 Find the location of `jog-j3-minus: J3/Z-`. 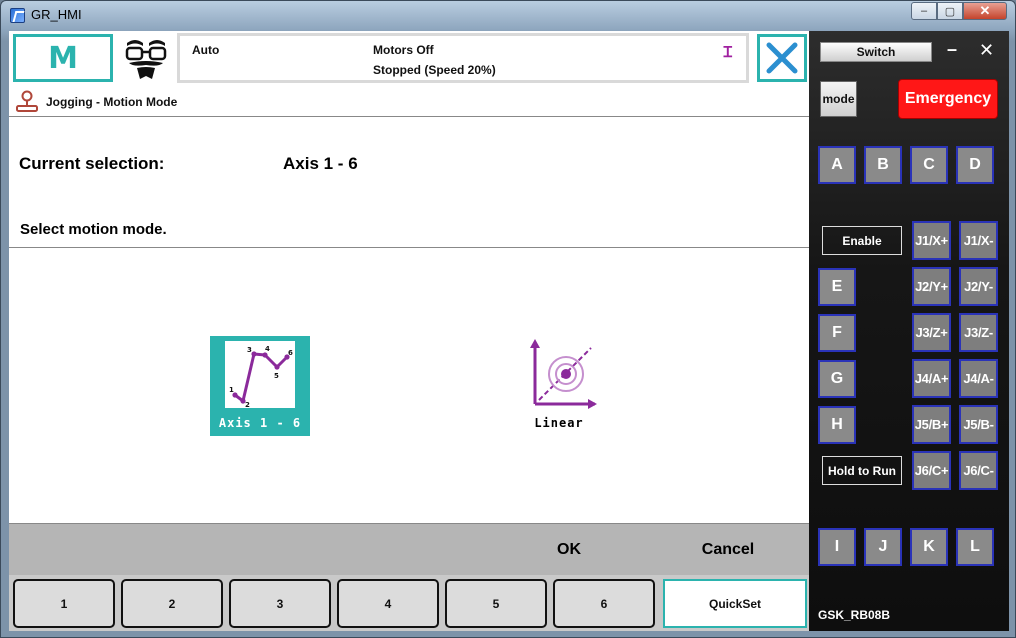

jog-j3-minus: J3/Z- is located at coordinates (978, 332).